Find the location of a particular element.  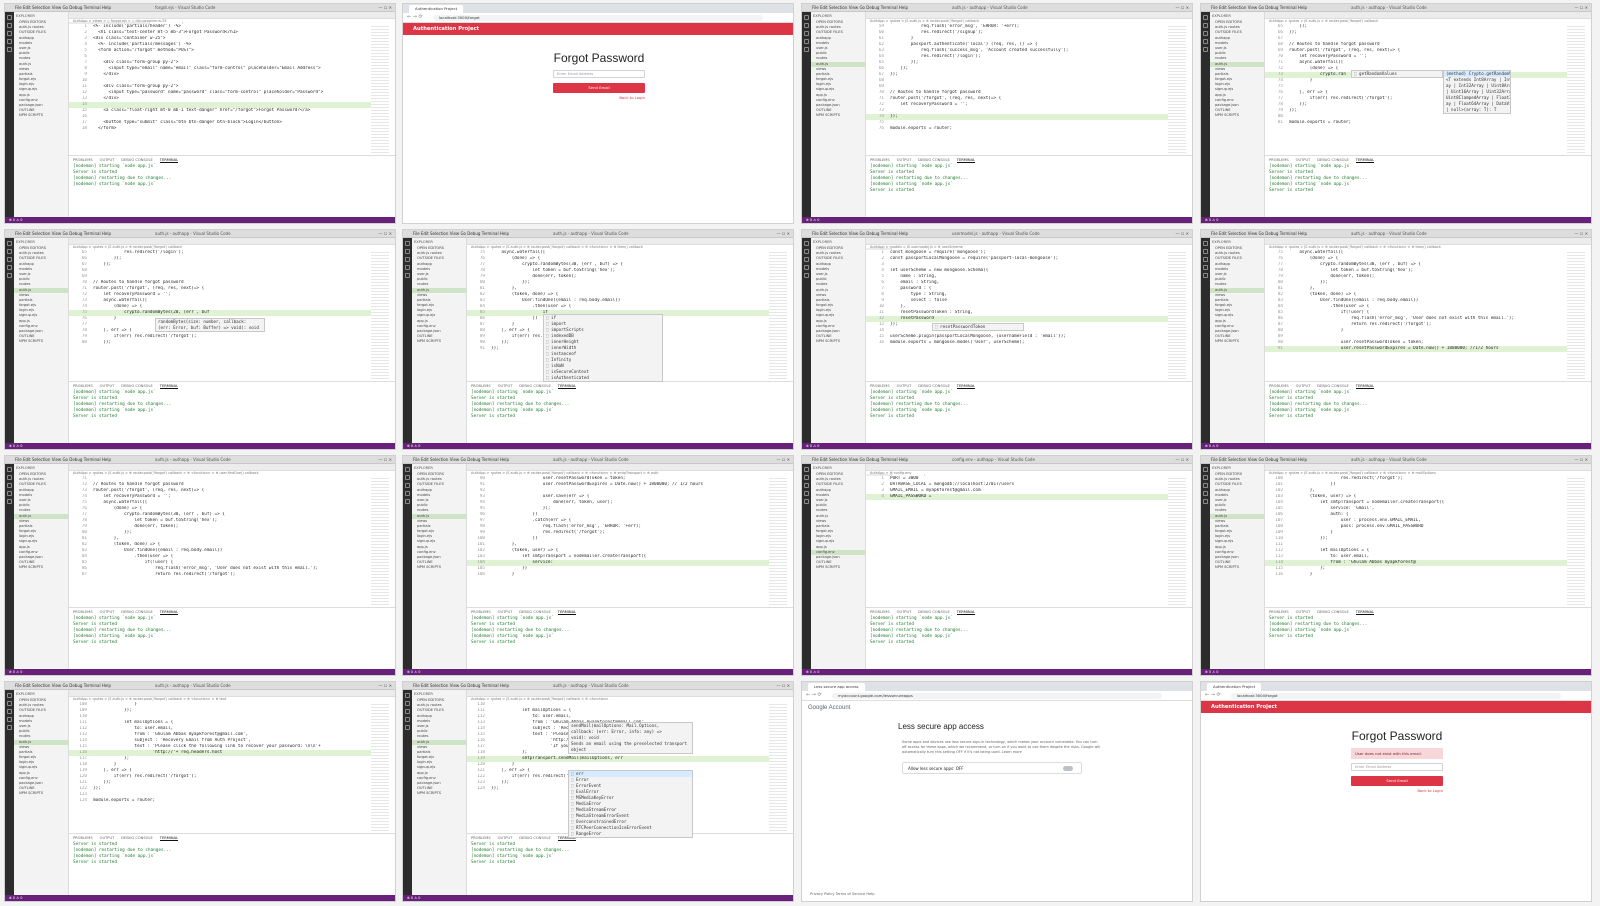

suggestion-item: | null>(array: T): T is located at coordinates (1477, 110).